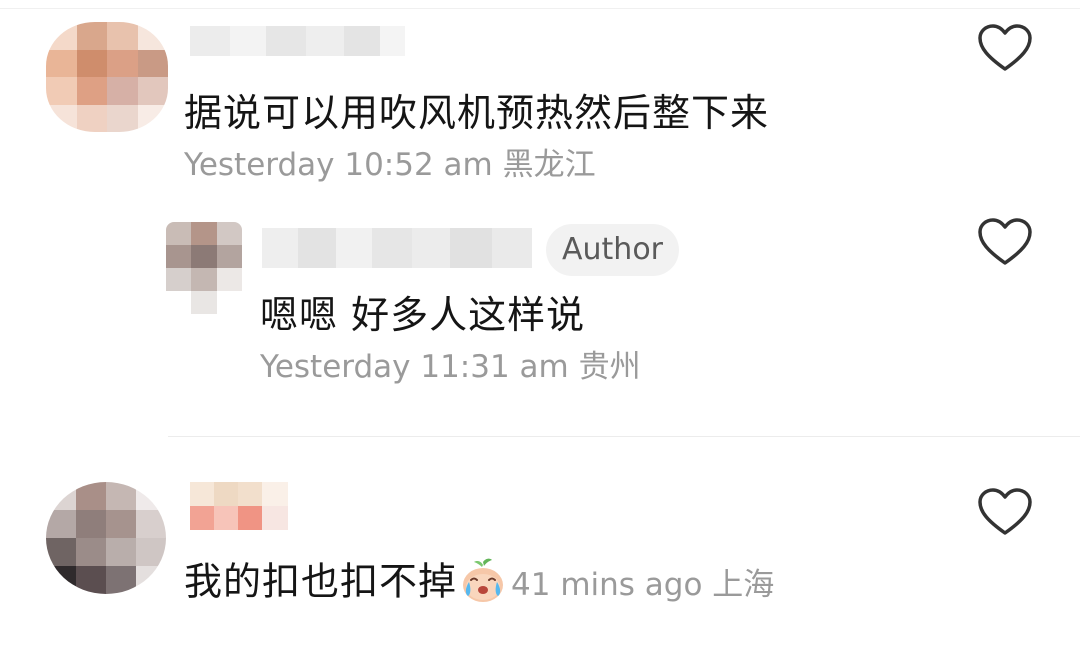 The width and height of the screenshot is (1080, 646). Describe the element at coordinates (624, 436) in the screenshot. I see `comment-divider` at that location.